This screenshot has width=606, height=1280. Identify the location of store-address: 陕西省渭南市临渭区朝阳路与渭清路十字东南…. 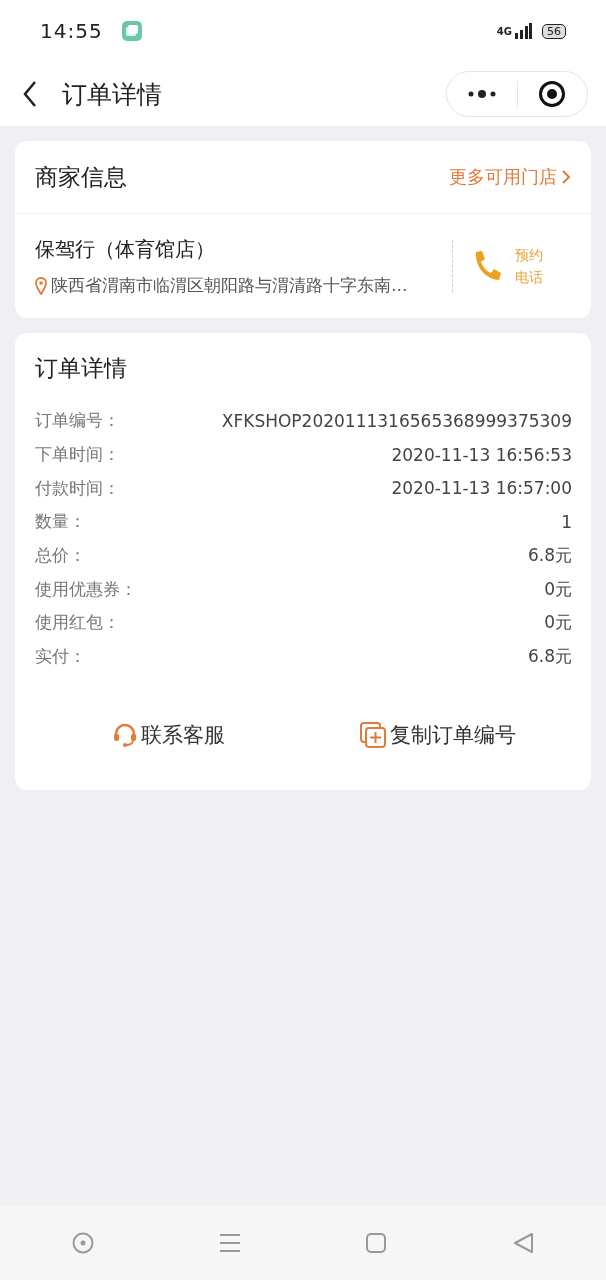
(229, 285).